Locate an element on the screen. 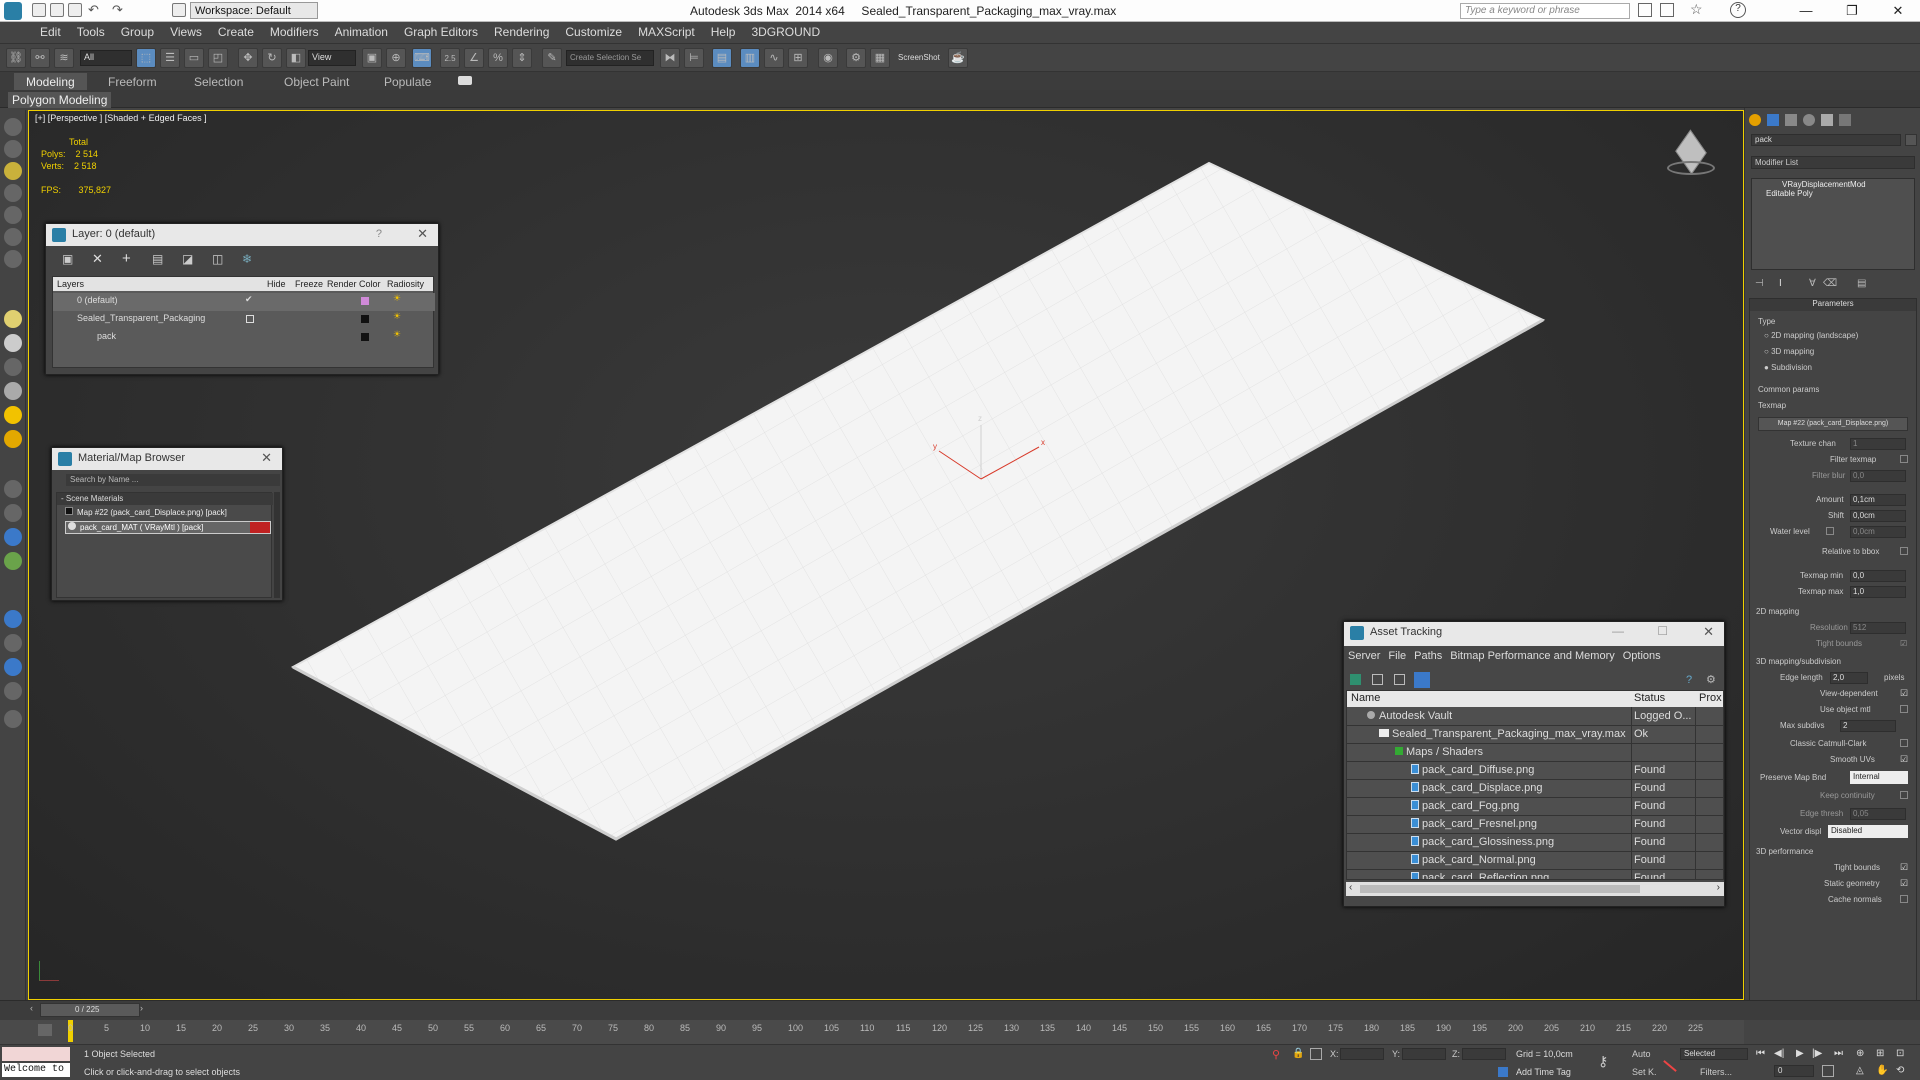  scroll-thumb is located at coordinates (1500, 889).